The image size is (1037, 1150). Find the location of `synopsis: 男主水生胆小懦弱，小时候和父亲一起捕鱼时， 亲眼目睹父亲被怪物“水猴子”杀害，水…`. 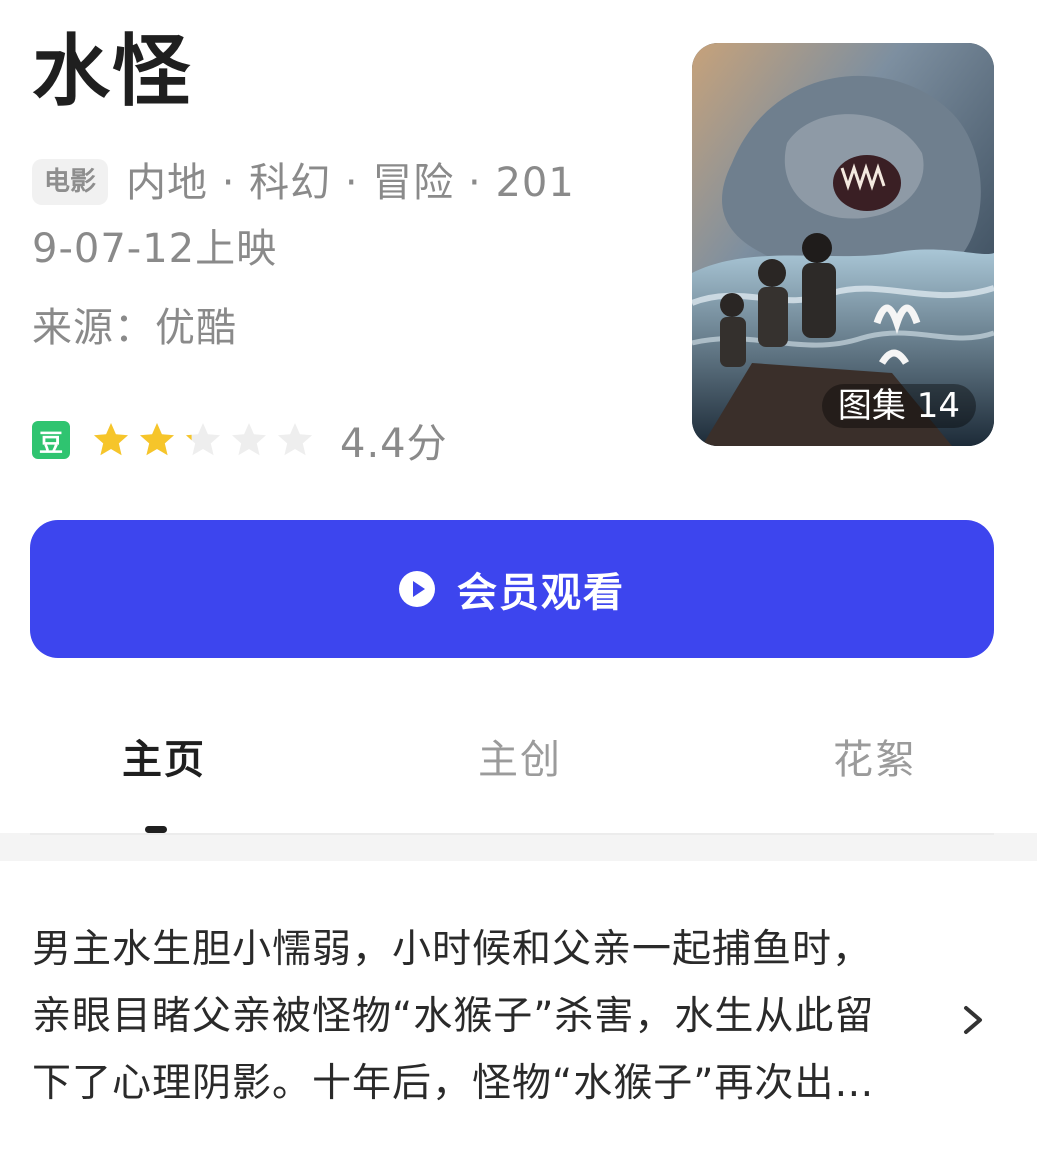

synopsis: 男主水生胆小懦弱，小时候和父亲一起捕鱼时， 亲眼目睹父亲被怪物“水猴子”杀害，水… is located at coordinates (472, 1016).